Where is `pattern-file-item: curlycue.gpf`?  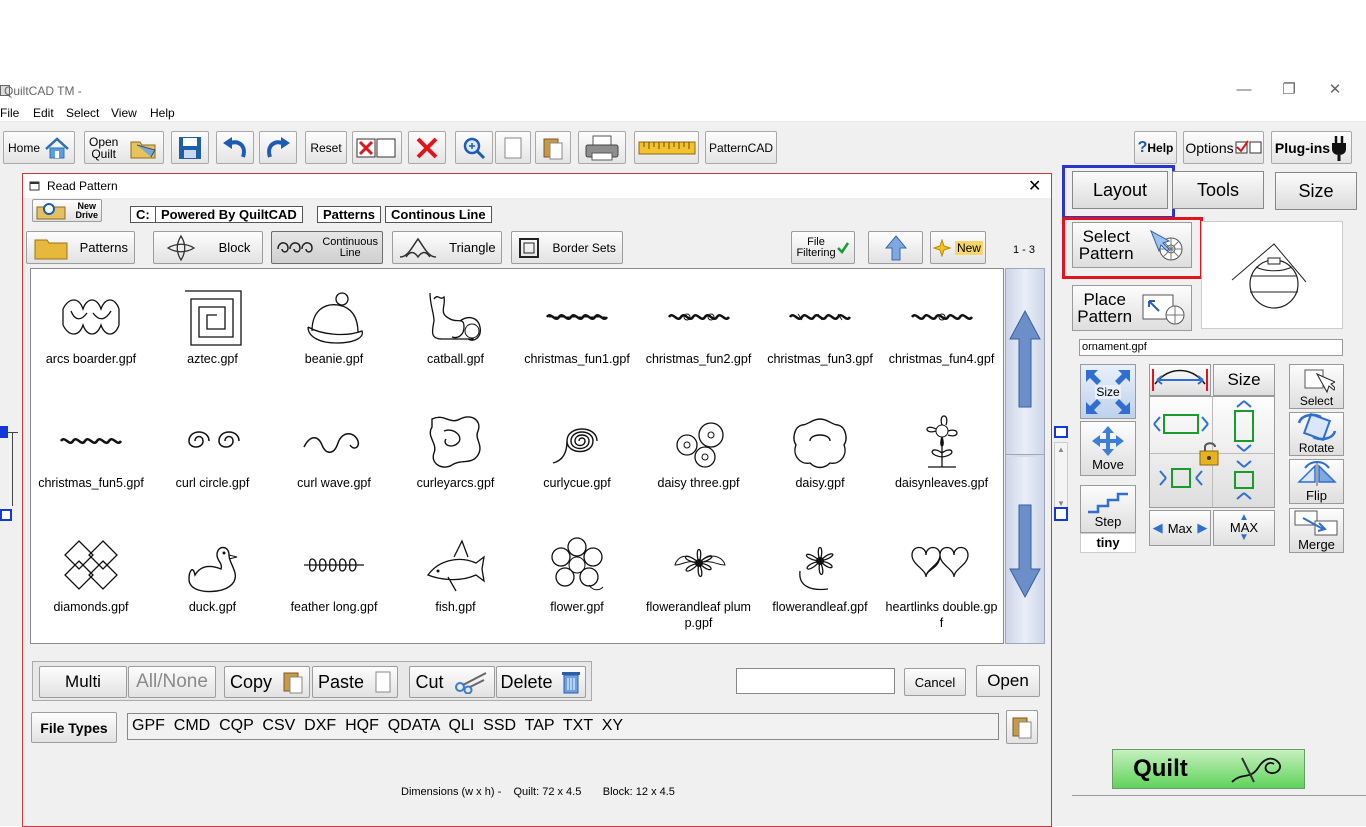 pattern-file-item: curlycue.gpf is located at coordinates (577, 454).